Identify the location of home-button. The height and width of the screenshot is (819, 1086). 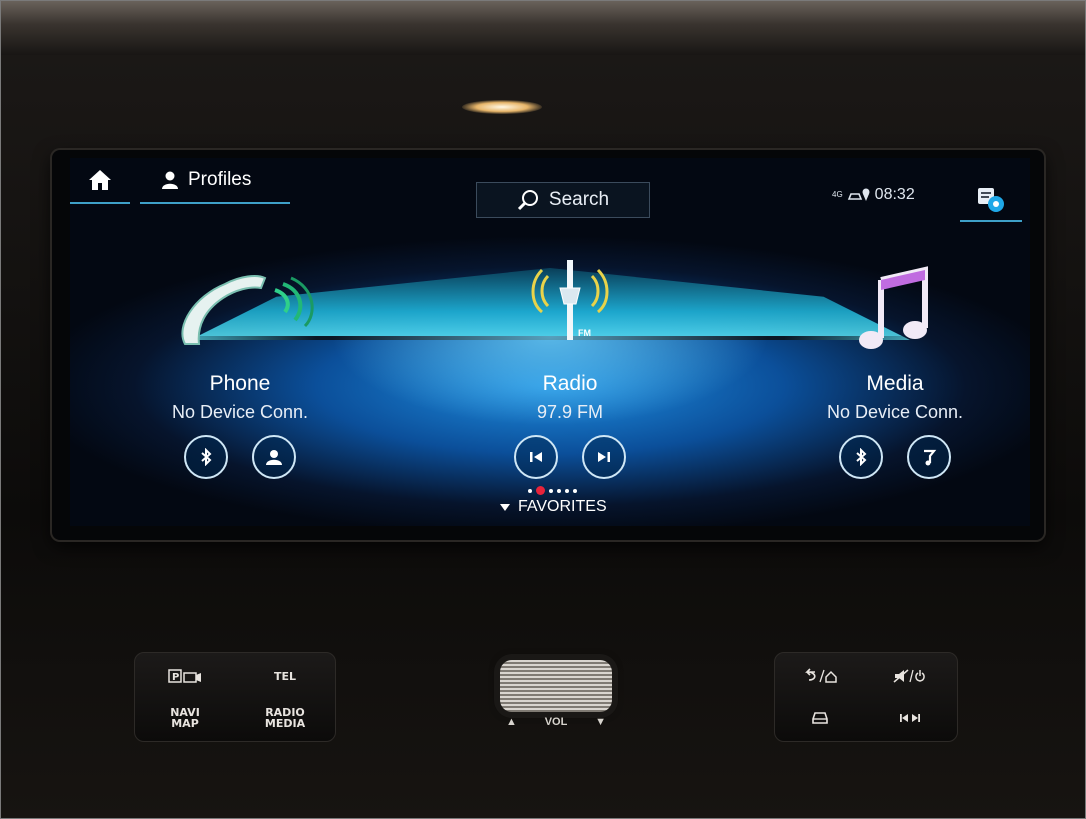
(100, 181).